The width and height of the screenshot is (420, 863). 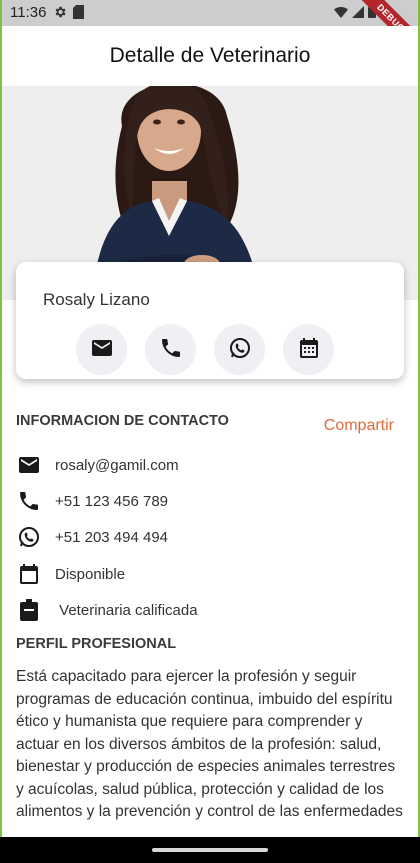 I want to click on contact-whatsapp: +51 203 494 494, so click(x=92, y=537).